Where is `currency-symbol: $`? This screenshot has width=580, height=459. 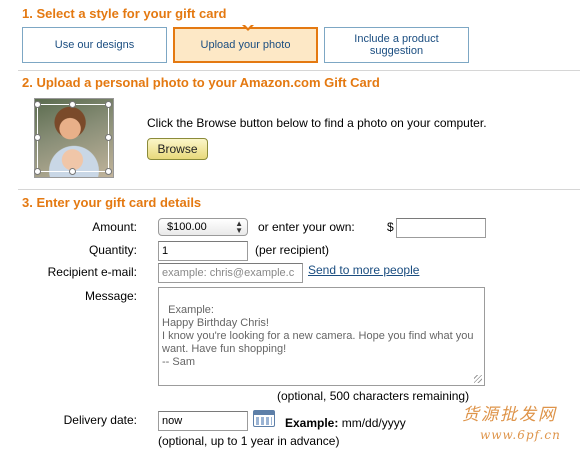
currency-symbol: $ is located at coordinates (390, 227).